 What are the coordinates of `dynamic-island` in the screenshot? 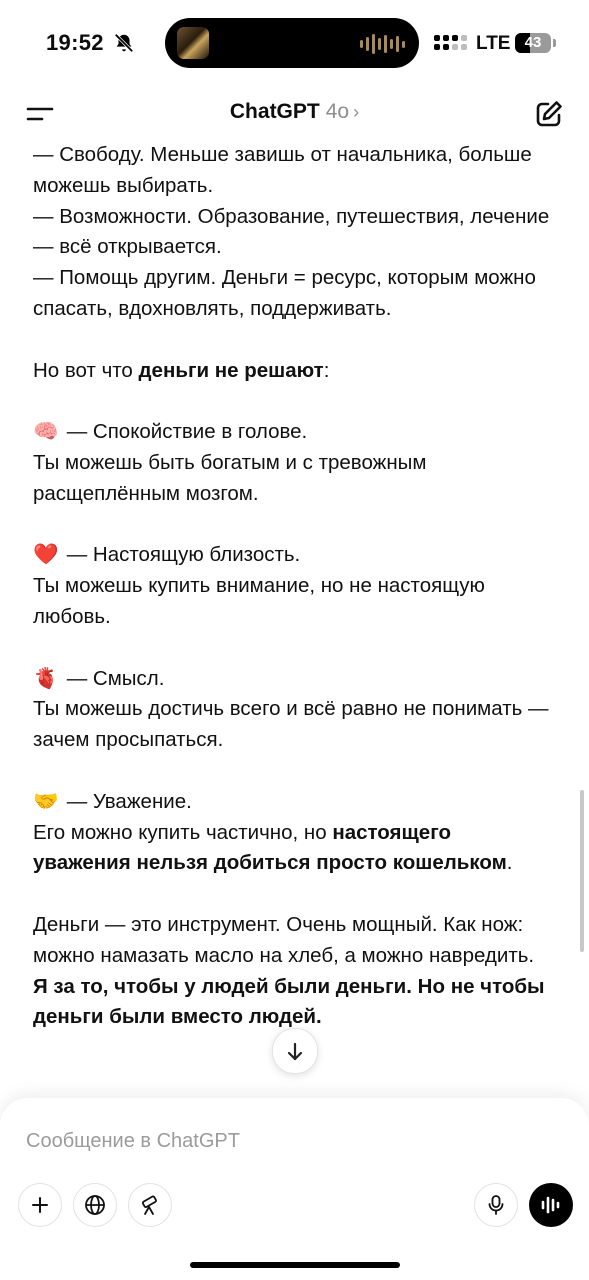 It's located at (292, 43).